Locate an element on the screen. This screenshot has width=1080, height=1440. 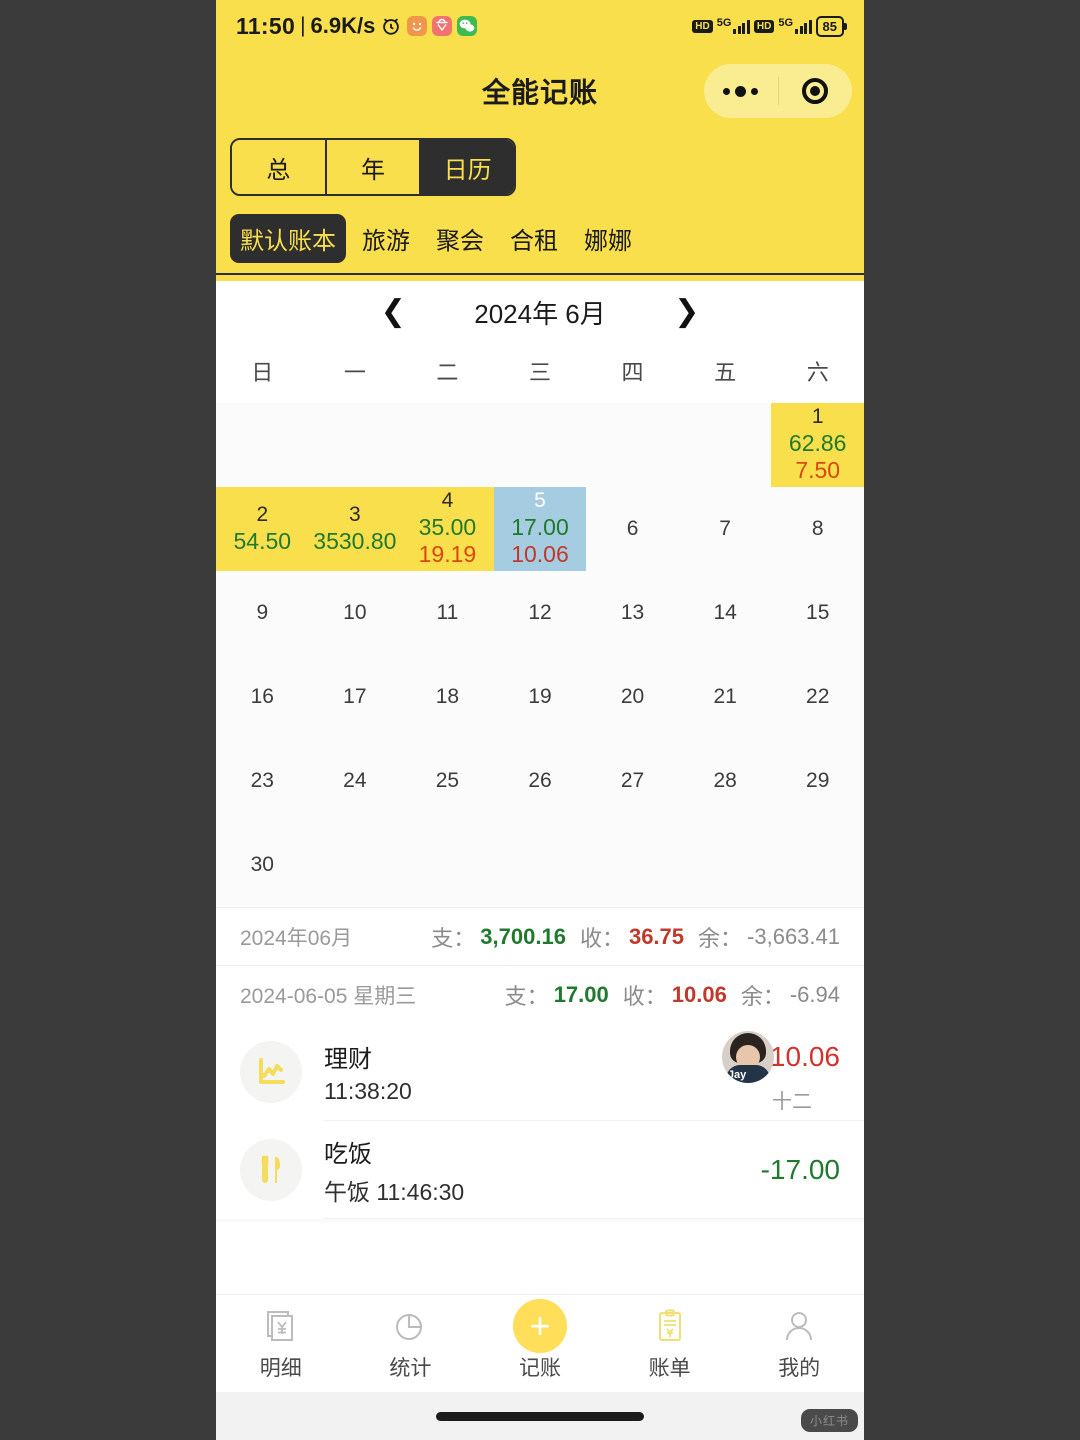
calendar-day-cell: 12 is located at coordinates (540, 613).